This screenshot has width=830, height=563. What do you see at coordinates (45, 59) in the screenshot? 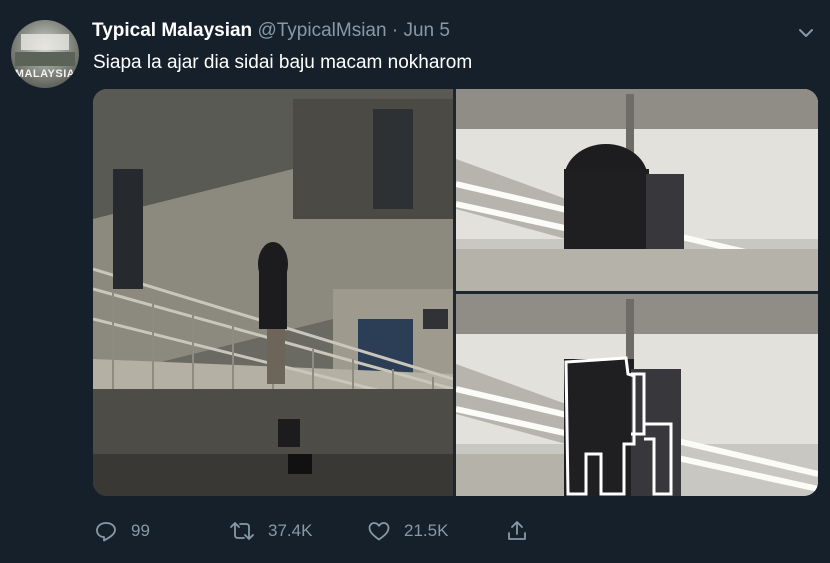
I see `avatar-building` at bounding box center [45, 59].